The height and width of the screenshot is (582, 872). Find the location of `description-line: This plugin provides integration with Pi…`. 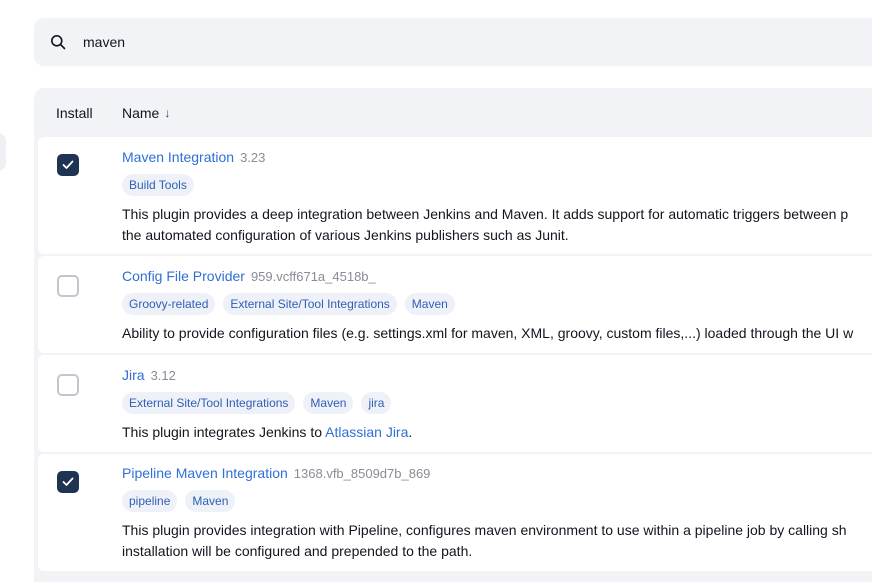

description-line: This plugin provides integration with Pi… is located at coordinates (484, 530).